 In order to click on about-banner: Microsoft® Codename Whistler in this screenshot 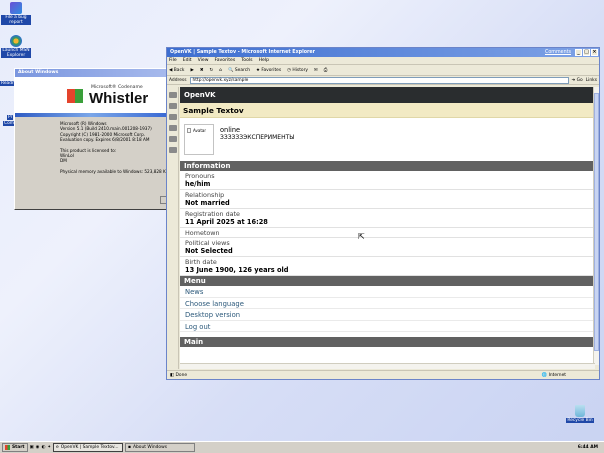, I will do `click(90, 95)`.